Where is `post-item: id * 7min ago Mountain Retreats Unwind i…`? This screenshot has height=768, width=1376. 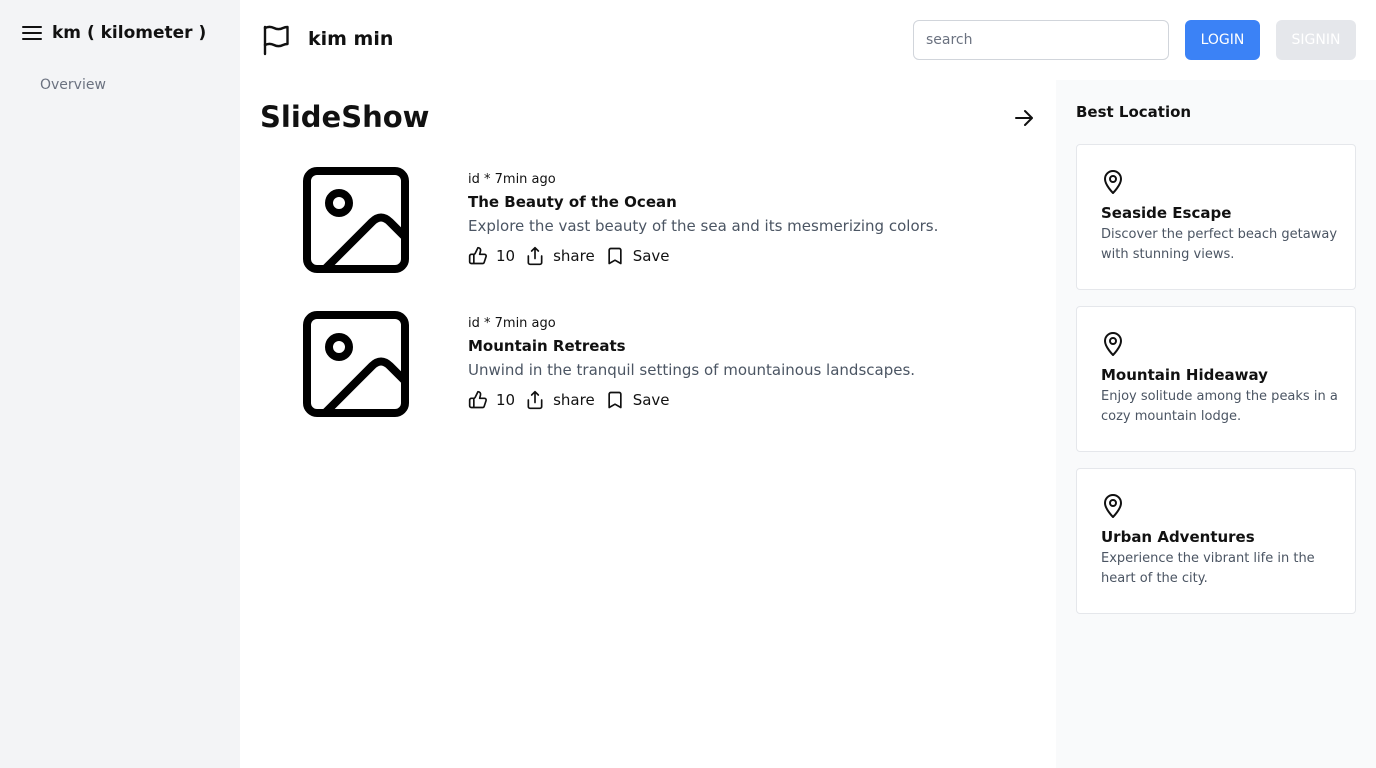
post-item: id * 7min ago Mountain Retreats Unwind i… is located at coordinates (662, 364).